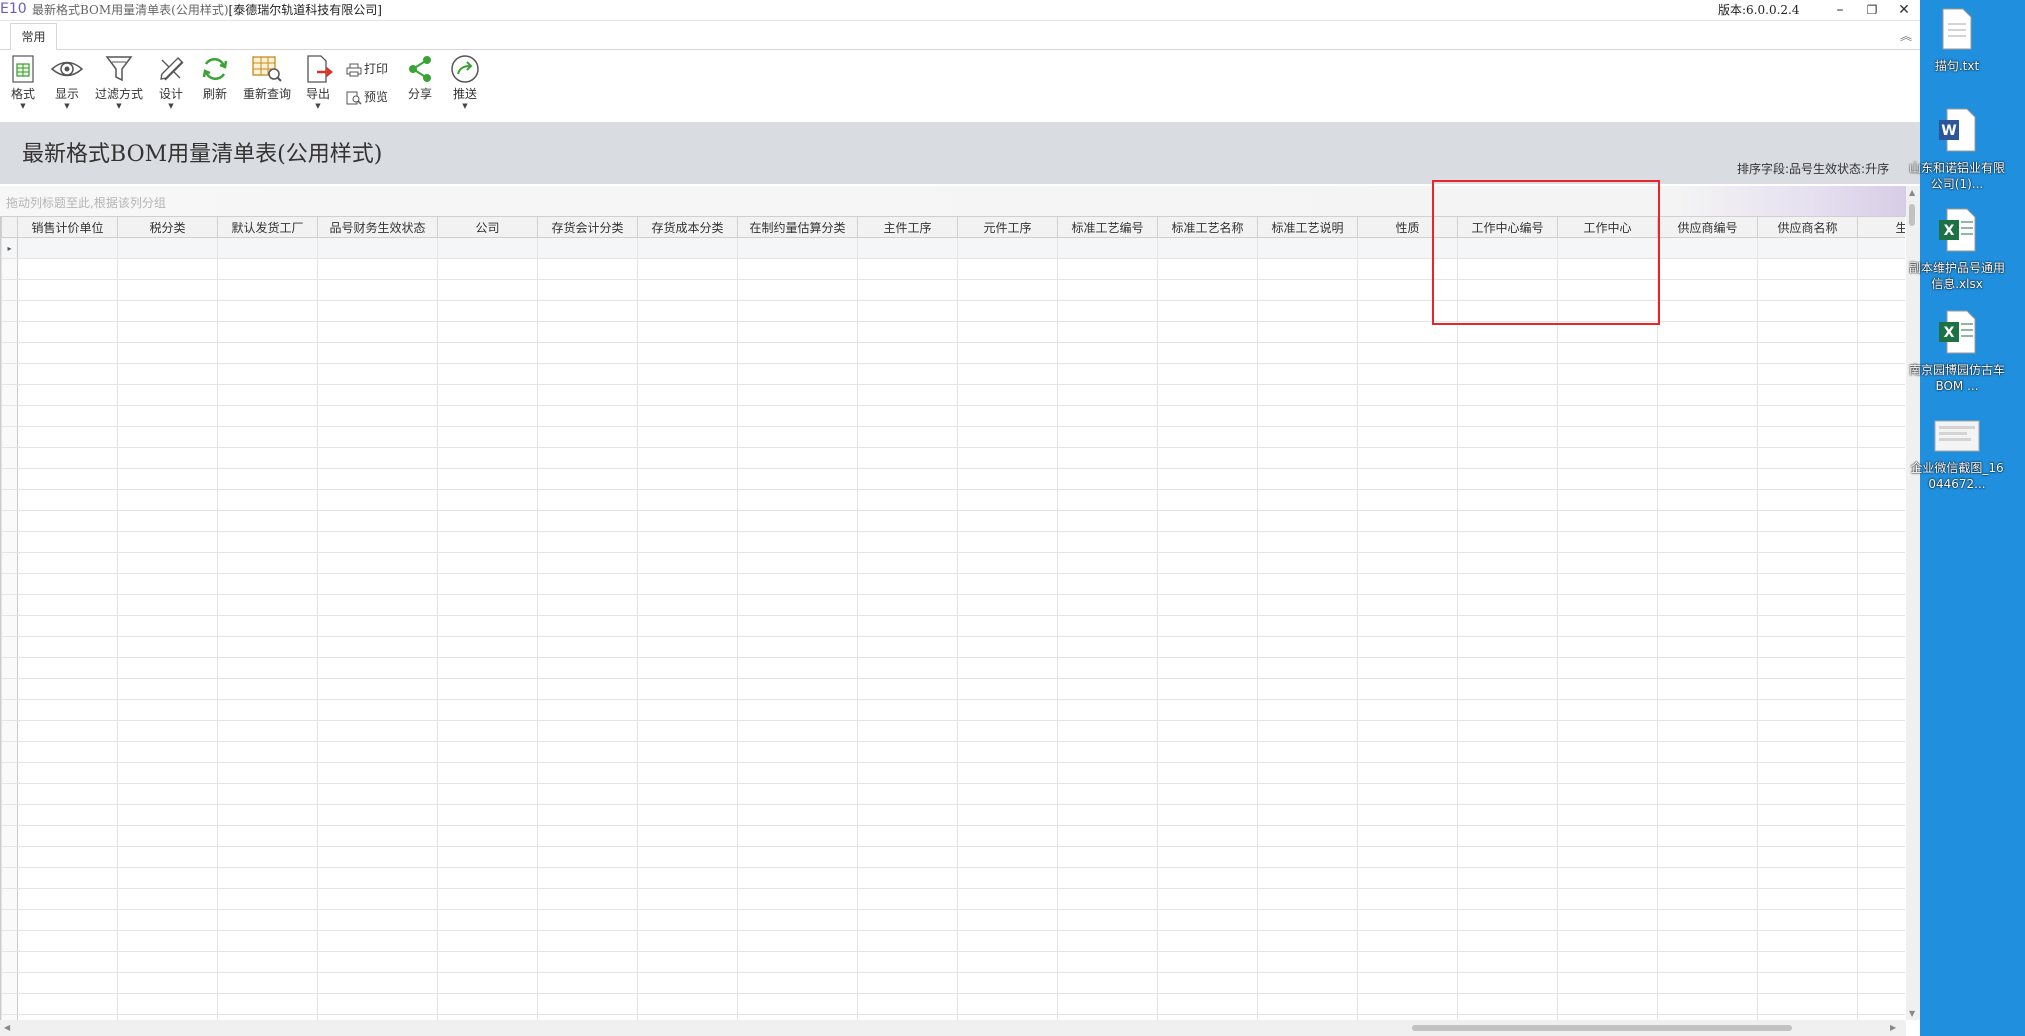  Describe the element at coordinates (953, 248) in the screenshot. I see `table-row: ▸` at that location.